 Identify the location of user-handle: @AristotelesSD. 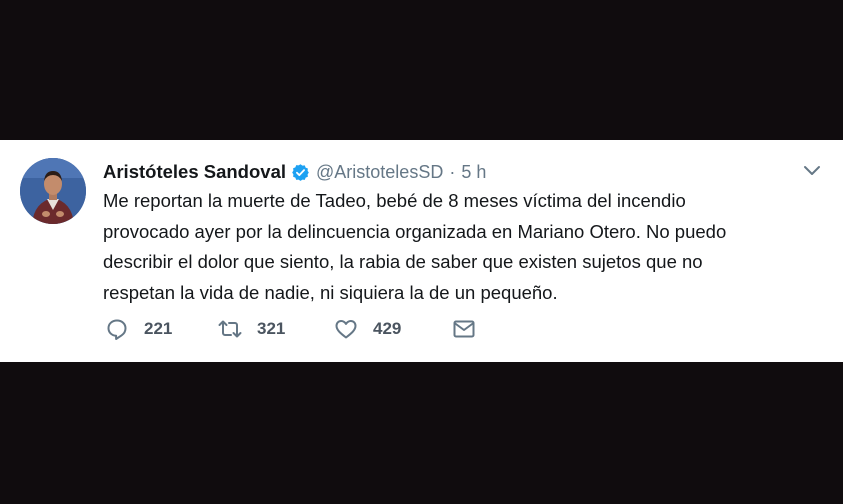
(379, 172).